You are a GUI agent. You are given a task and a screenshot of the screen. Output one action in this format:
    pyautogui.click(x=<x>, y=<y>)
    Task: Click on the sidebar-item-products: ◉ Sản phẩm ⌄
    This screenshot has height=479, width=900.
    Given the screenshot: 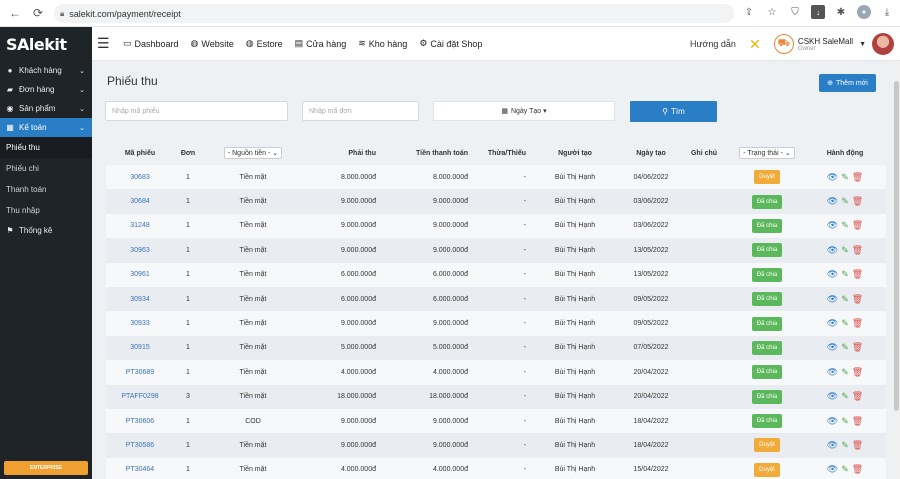 What is the action you would take?
    pyautogui.click(x=46, y=108)
    